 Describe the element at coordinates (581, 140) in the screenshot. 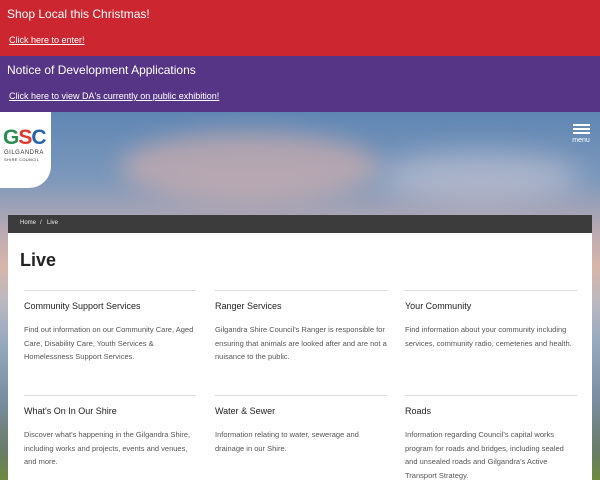

I see `menu-label: menu` at that location.